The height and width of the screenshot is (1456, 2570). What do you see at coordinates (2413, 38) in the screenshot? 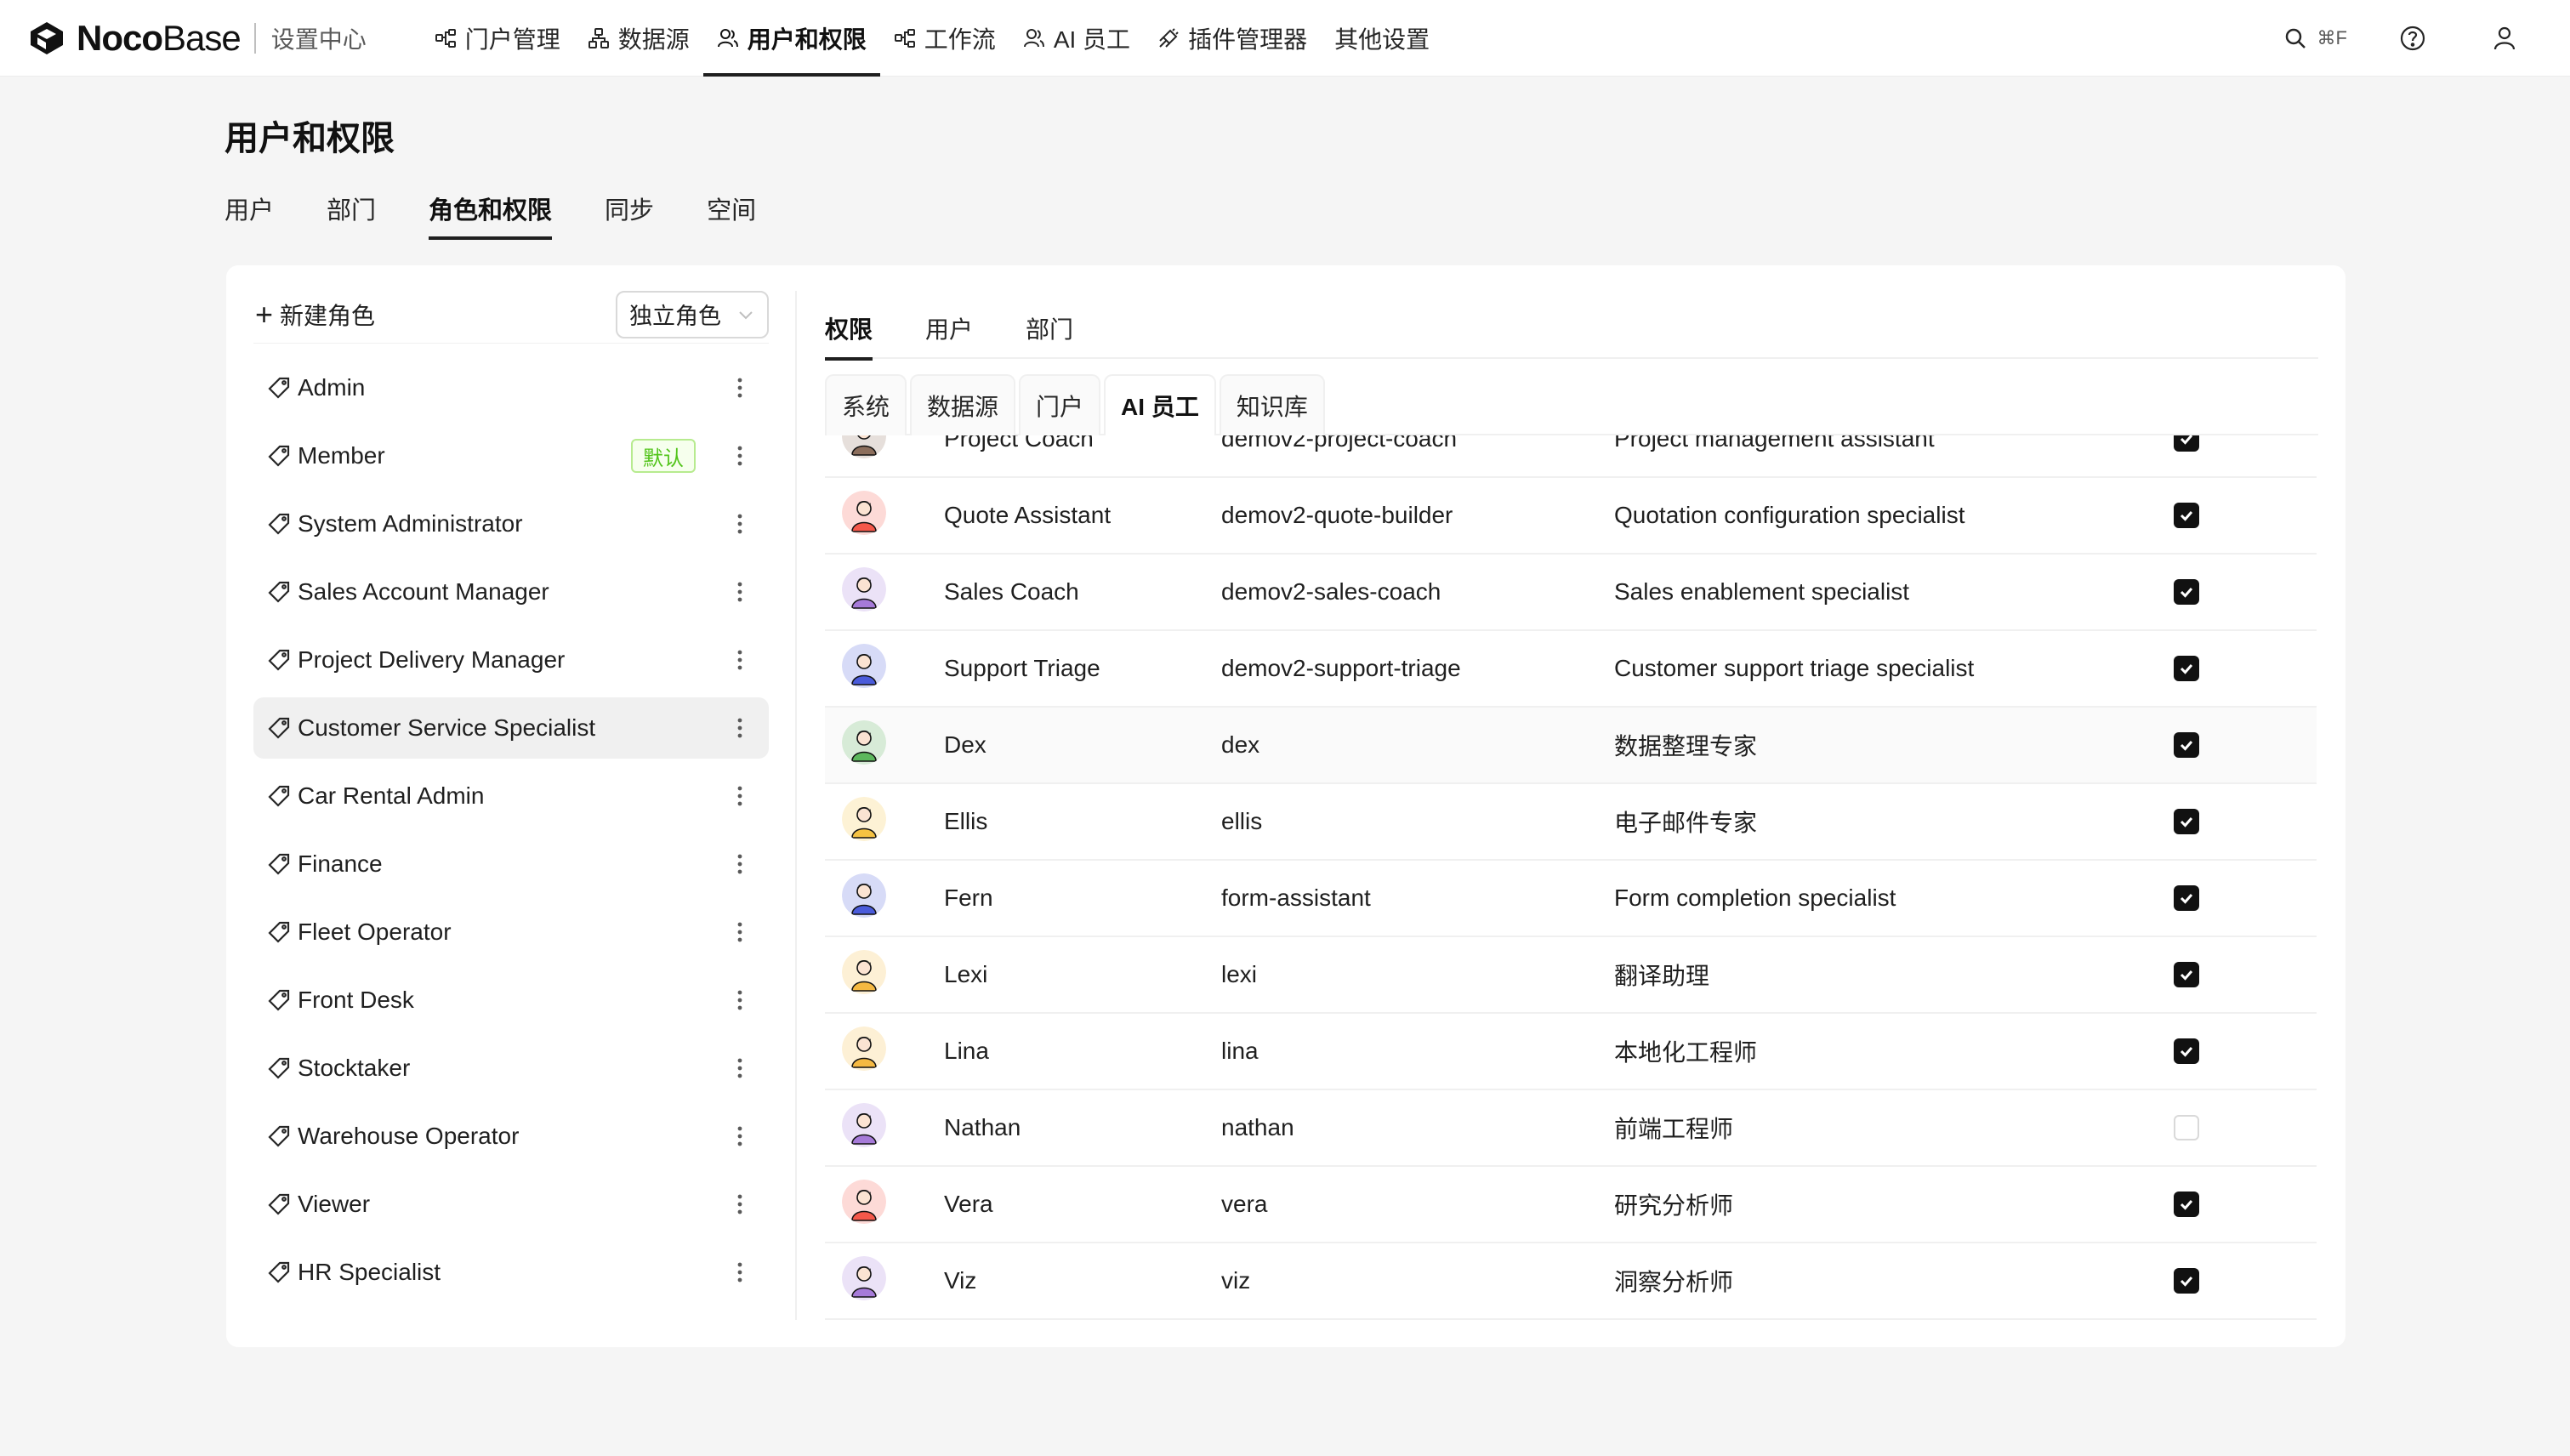
I see `help-icon` at bounding box center [2413, 38].